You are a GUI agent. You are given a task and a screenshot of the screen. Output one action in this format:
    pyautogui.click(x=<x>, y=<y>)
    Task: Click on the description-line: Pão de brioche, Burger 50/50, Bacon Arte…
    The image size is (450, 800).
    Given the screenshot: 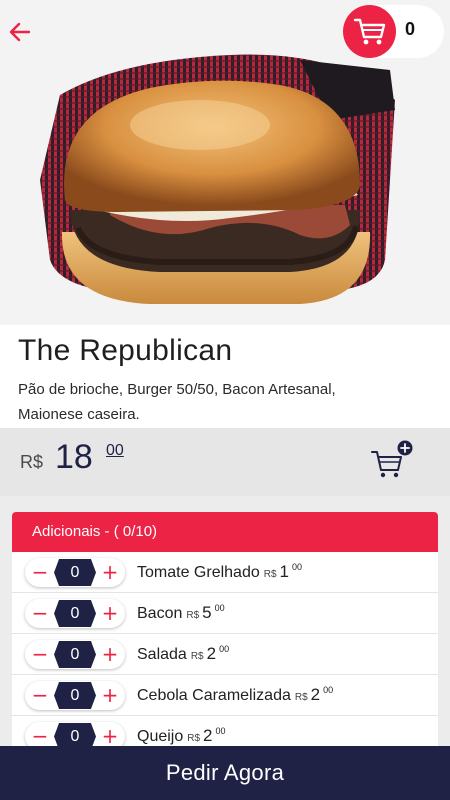 What is the action you would take?
    pyautogui.click(x=177, y=389)
    